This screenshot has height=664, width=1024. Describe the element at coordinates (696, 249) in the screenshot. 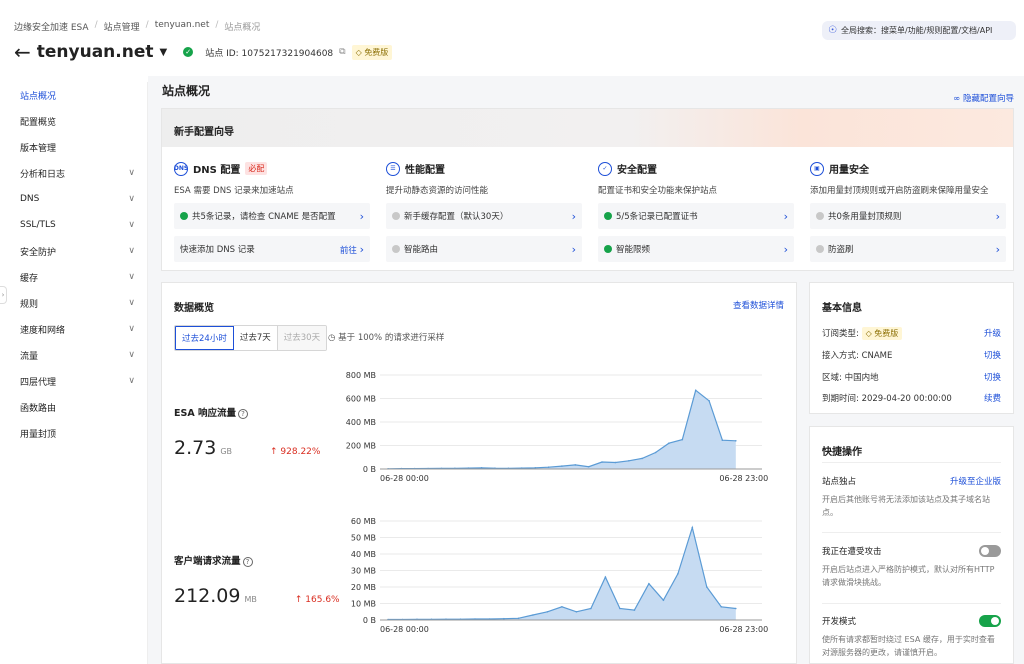

I see `guide-row: 智能限频 ›` at that location.